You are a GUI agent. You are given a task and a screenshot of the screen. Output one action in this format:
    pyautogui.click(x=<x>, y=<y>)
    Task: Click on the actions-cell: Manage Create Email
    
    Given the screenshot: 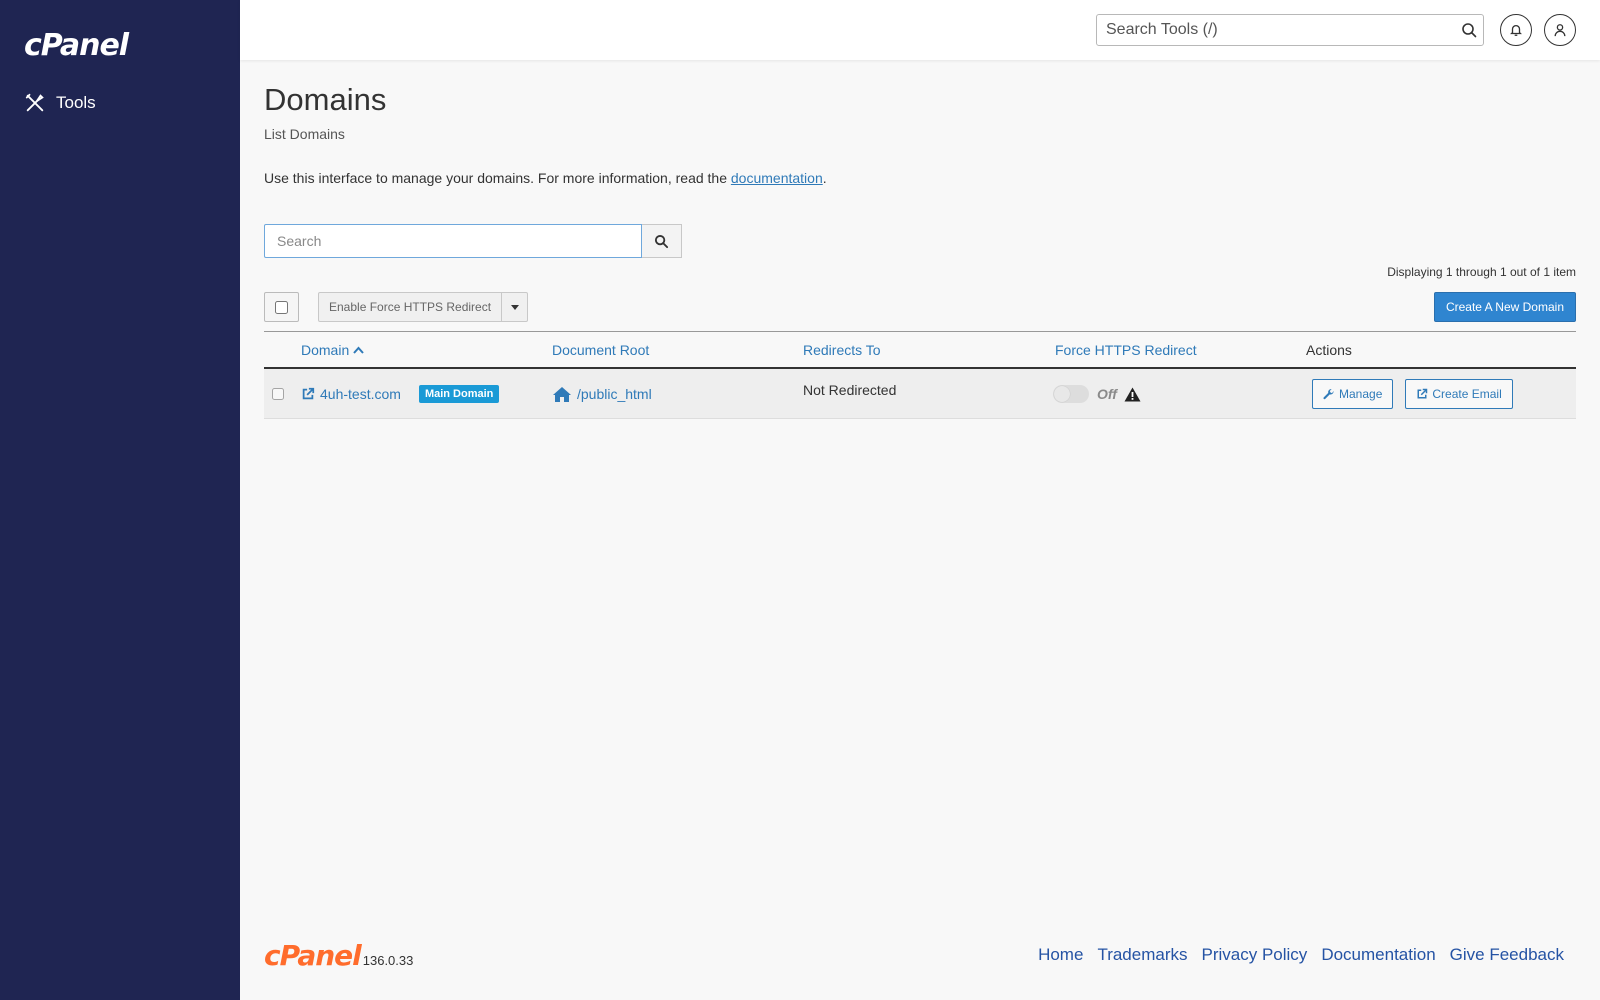 What is the action you would take?
    pyautogui.click(x=1412, y=394)
    